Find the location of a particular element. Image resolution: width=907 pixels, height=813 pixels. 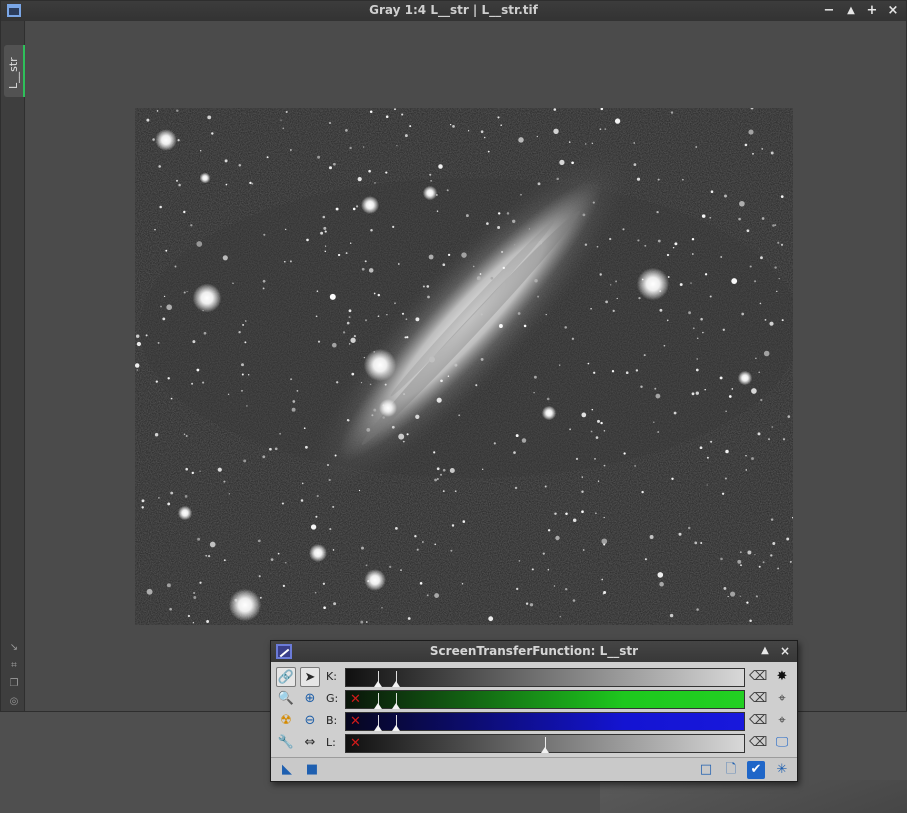

reset-all-icon: ✳ is located at coordinates (782, 770).